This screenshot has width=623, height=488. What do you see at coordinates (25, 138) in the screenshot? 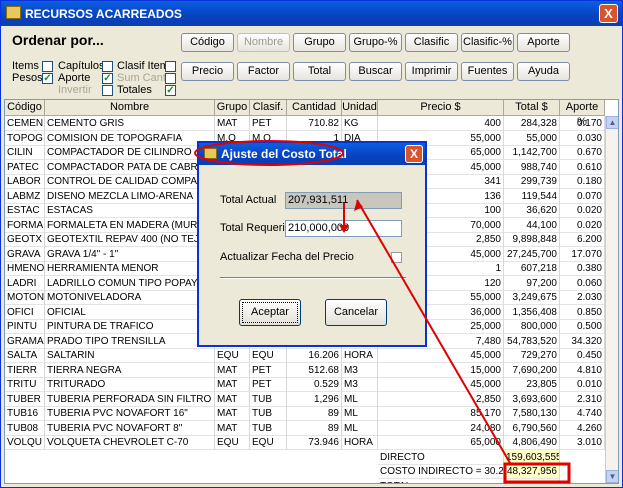
I see `table-cell: TOPOG` at bounding box center [25, 138].